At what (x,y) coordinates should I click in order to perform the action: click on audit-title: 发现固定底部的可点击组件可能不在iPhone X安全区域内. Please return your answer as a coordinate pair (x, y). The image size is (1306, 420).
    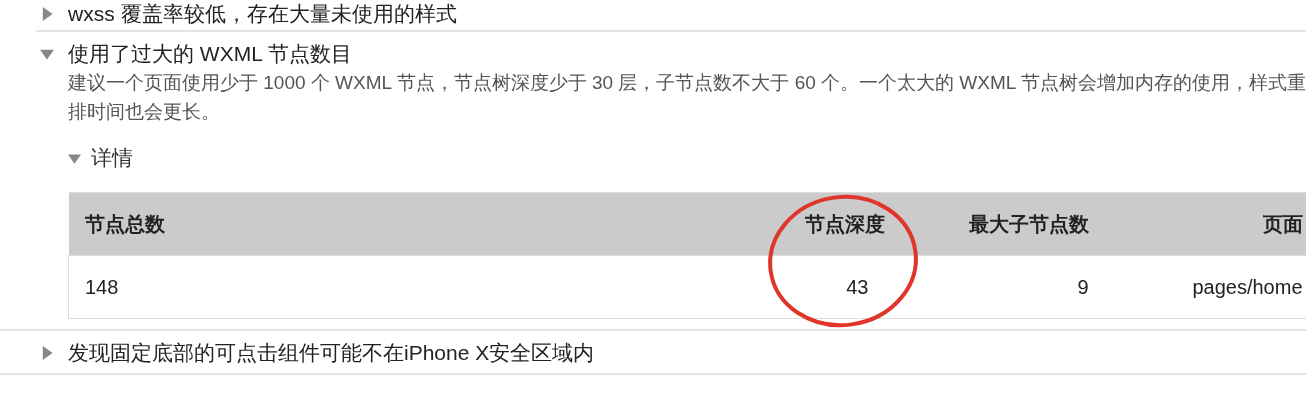
    Looking at the image, I should click on (331, 353).